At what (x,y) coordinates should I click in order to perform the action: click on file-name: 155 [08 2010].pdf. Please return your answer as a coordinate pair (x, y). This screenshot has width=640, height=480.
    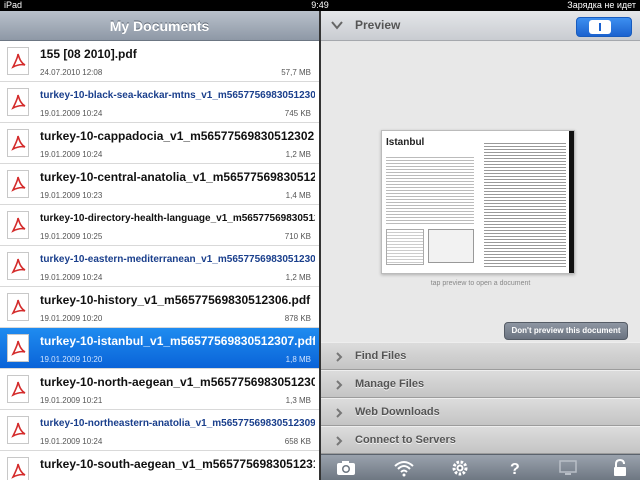
    Looking at the image, I should click on (88, 54).